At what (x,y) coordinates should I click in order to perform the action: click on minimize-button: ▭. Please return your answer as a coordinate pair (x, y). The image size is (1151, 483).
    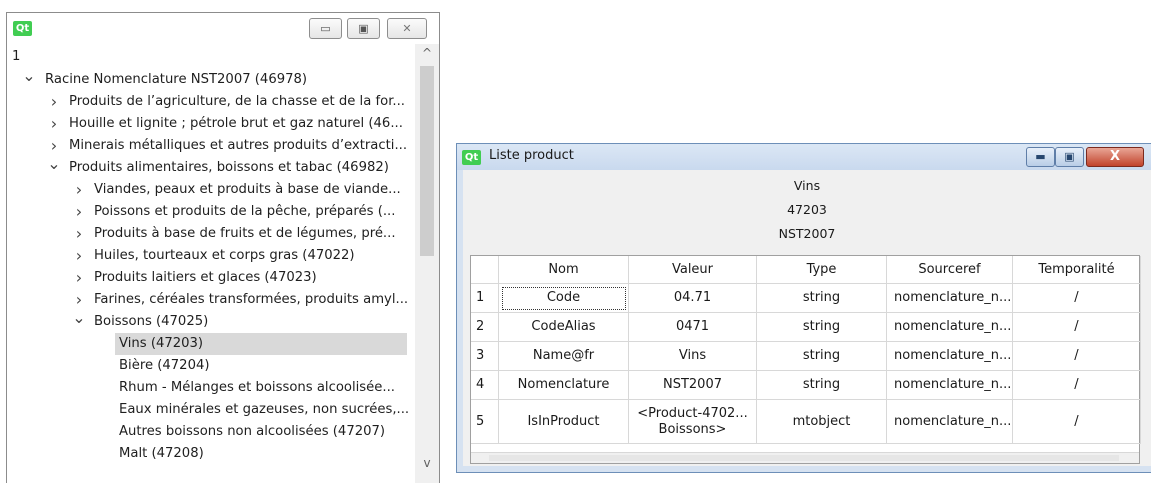
    Looking at the image, I should click on (325, 28).